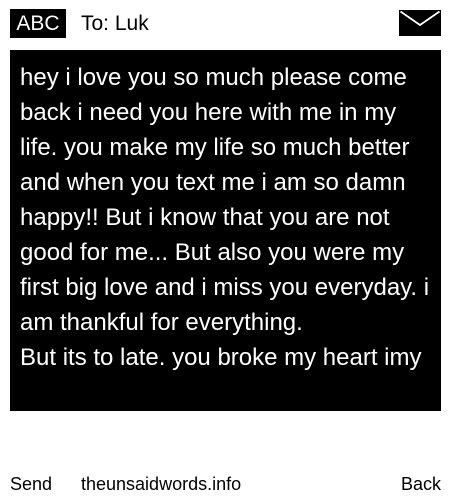 This screenshot has width=450, height=500. Describe the element at coordinates (421, 484) in the screenshot. I see `back-softkey: Back` at that location.